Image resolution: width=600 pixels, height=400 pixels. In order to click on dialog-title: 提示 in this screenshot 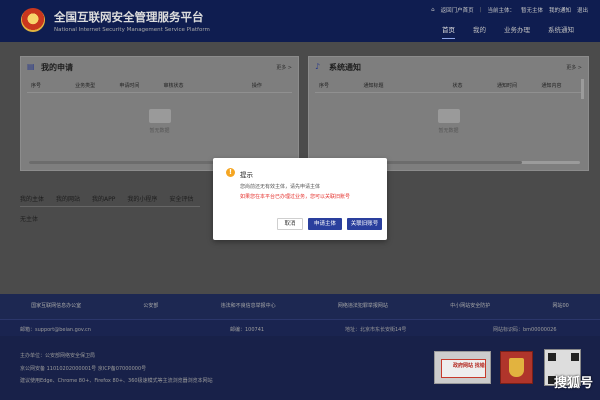, I will do `click(246, 175)`.